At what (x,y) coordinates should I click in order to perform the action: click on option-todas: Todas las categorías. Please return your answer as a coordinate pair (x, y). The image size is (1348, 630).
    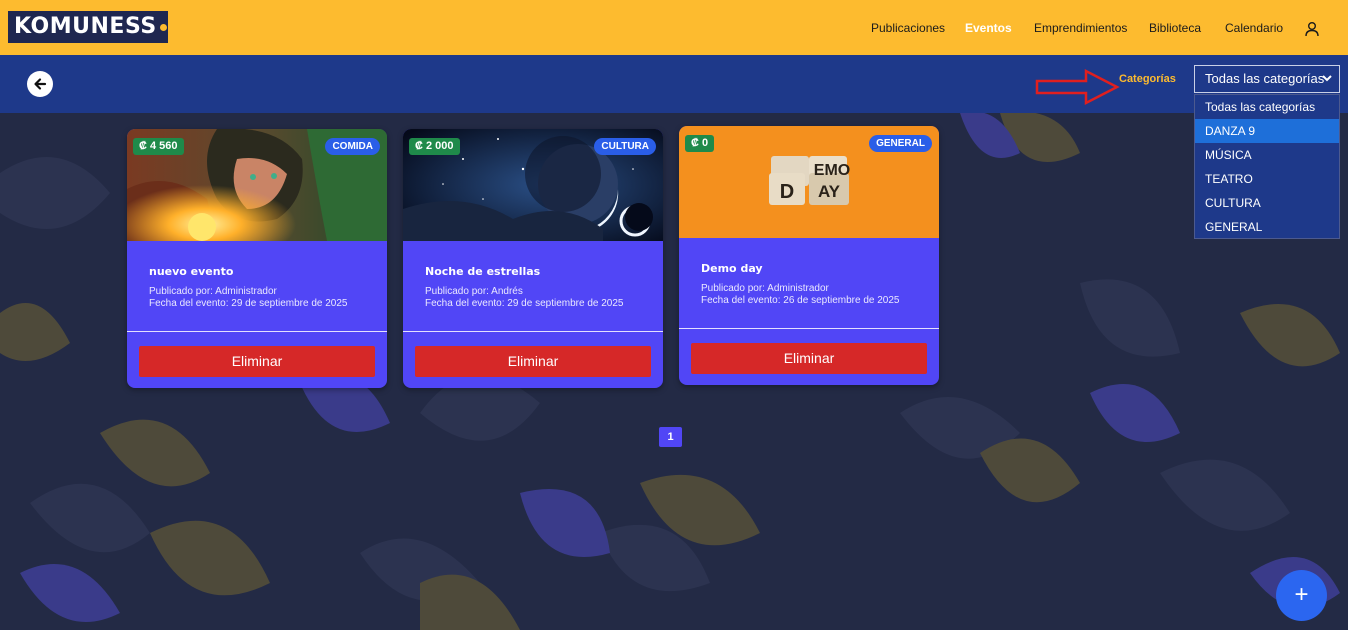
    Looking at the image, I should click on (1267, 107).